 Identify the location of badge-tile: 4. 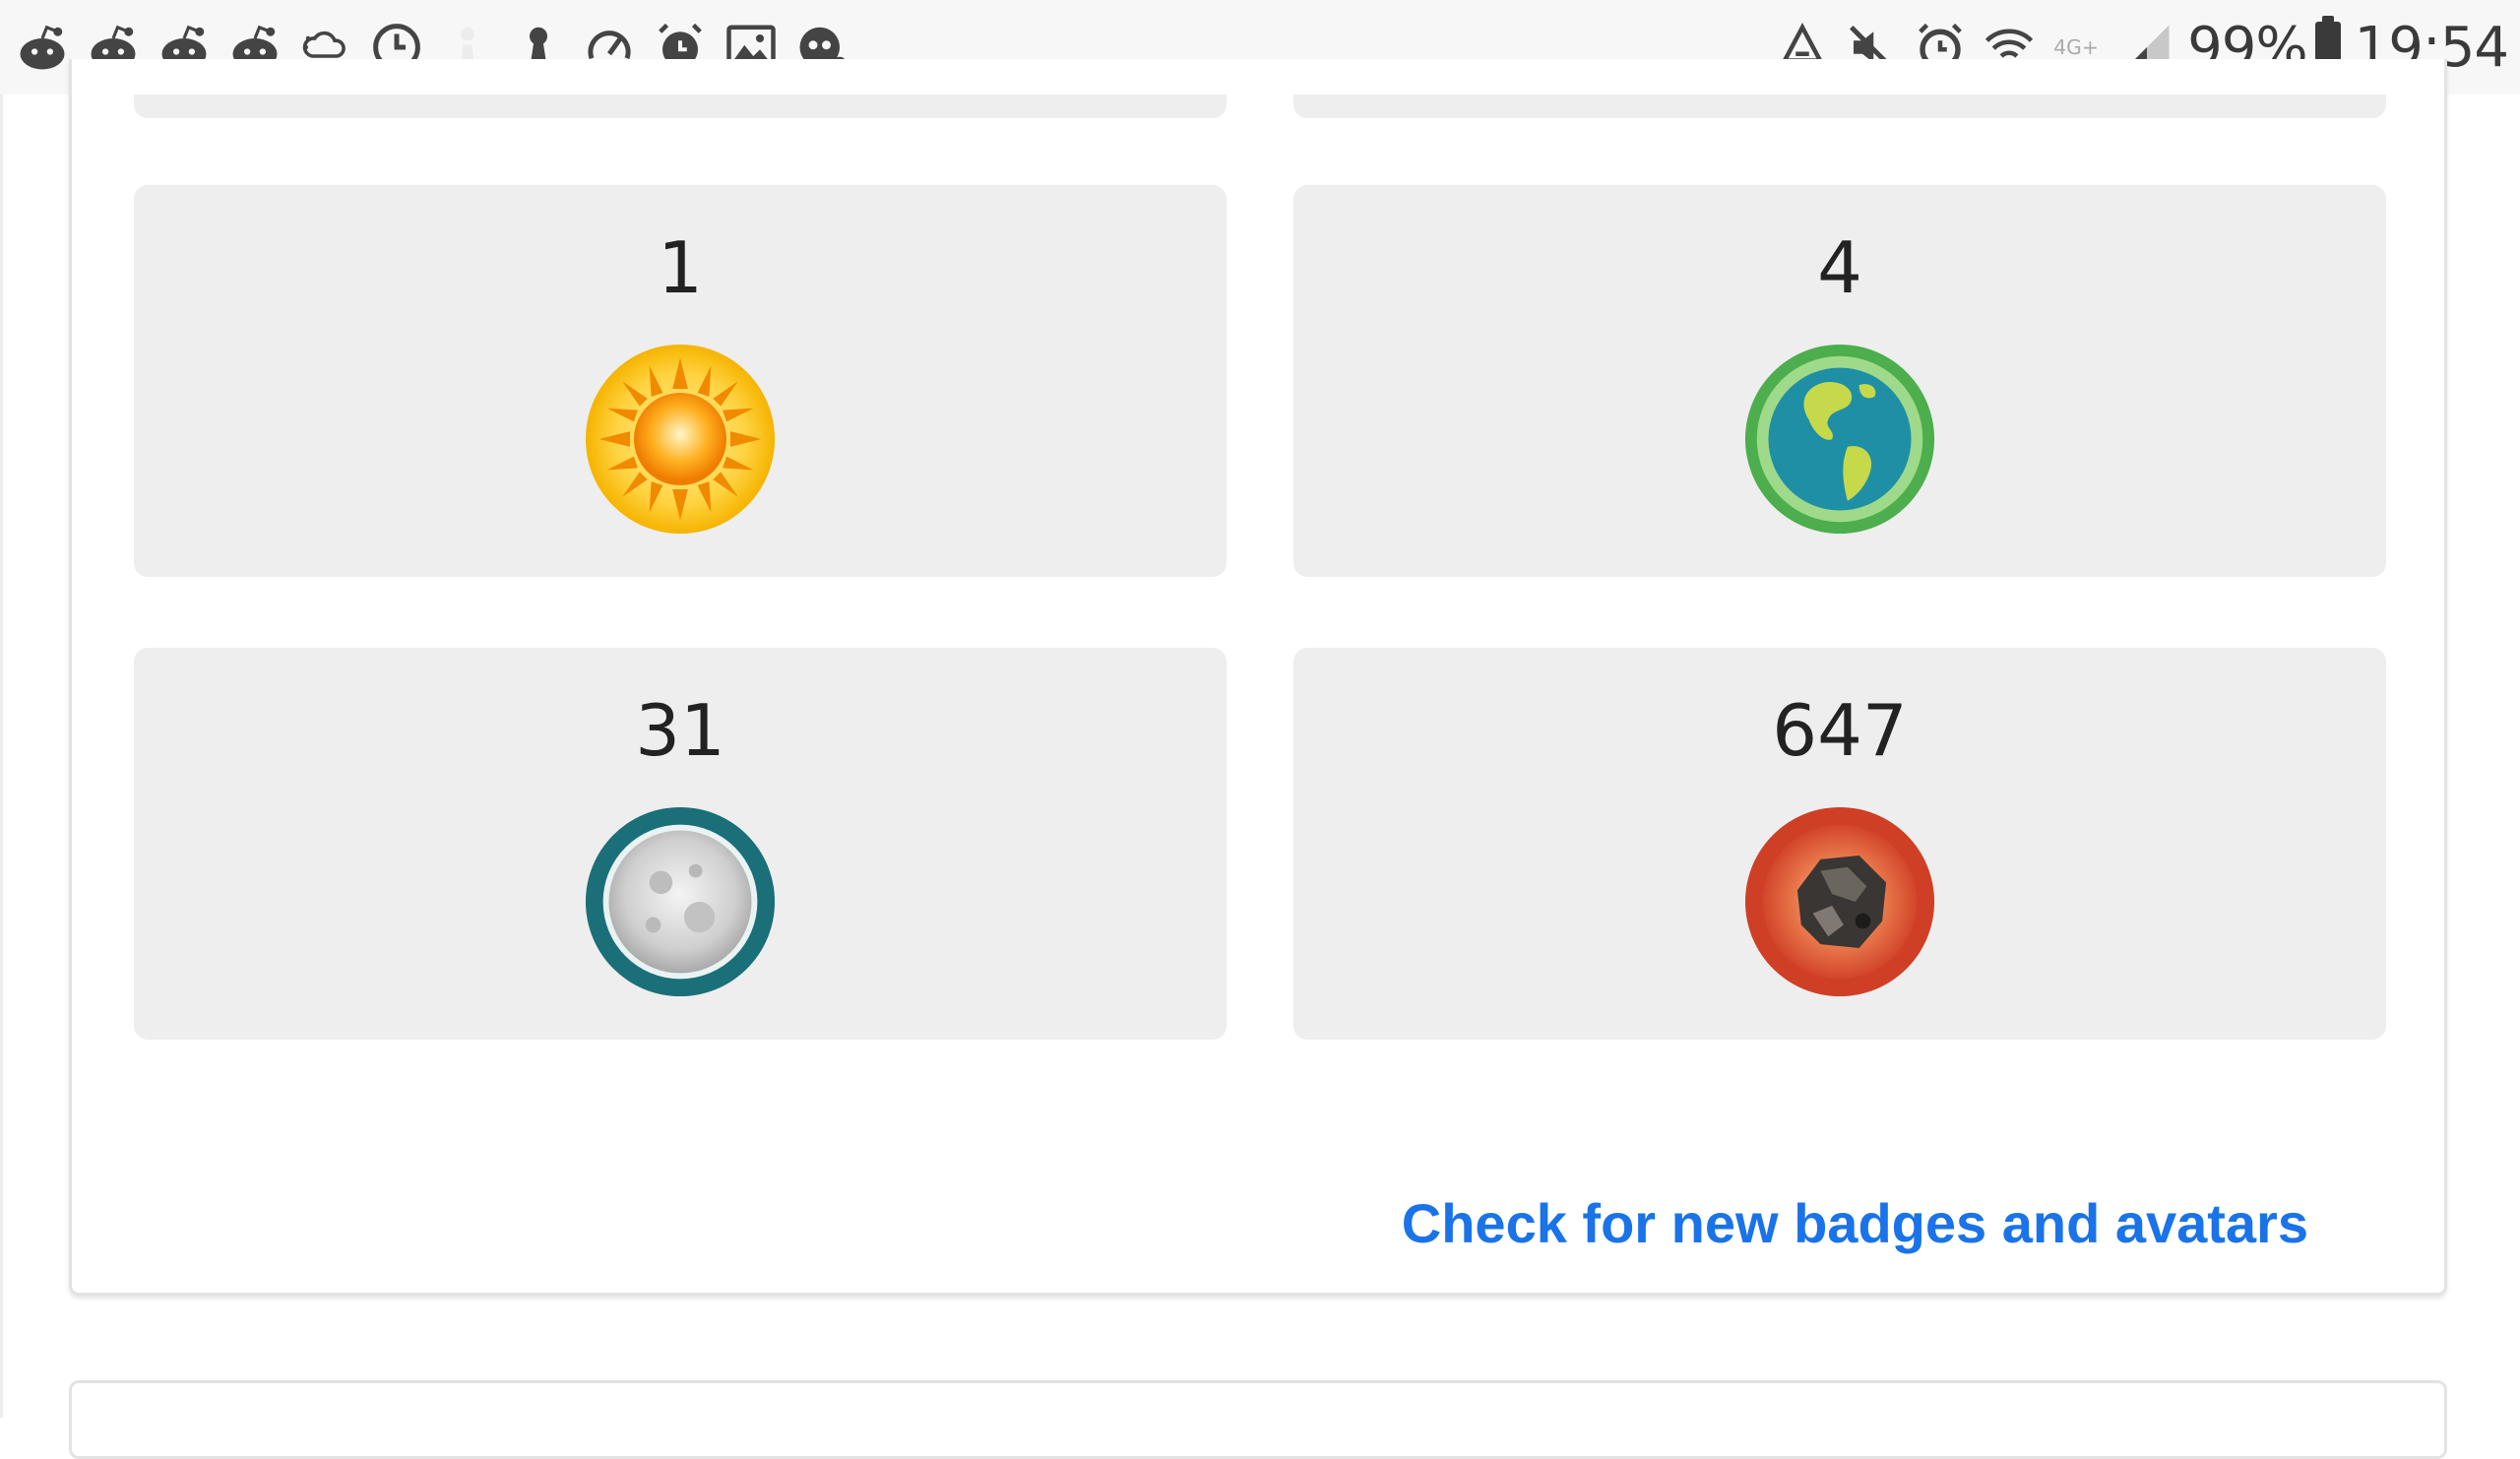
(1839, 381).